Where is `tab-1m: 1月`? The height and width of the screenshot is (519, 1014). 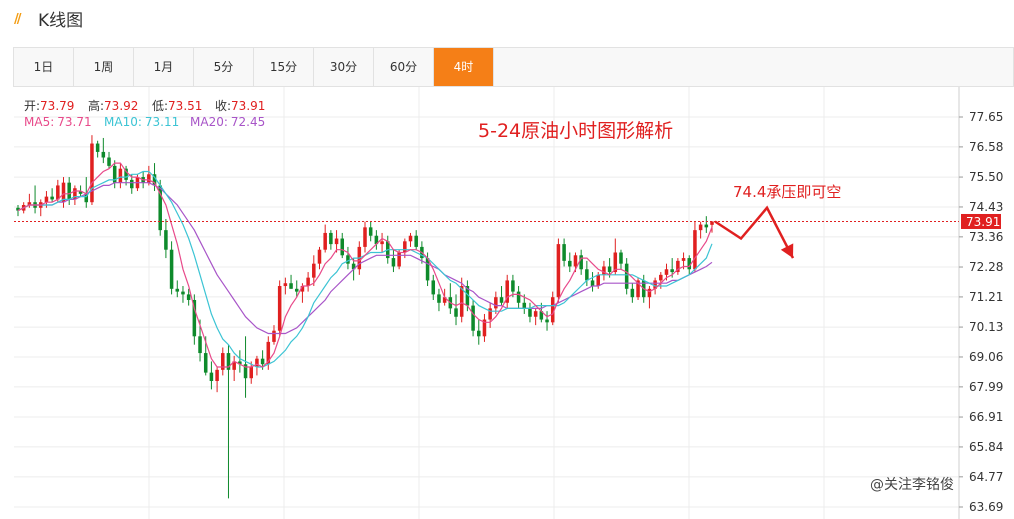
tab-1m: 1月 is located at coordinates (164, 67).